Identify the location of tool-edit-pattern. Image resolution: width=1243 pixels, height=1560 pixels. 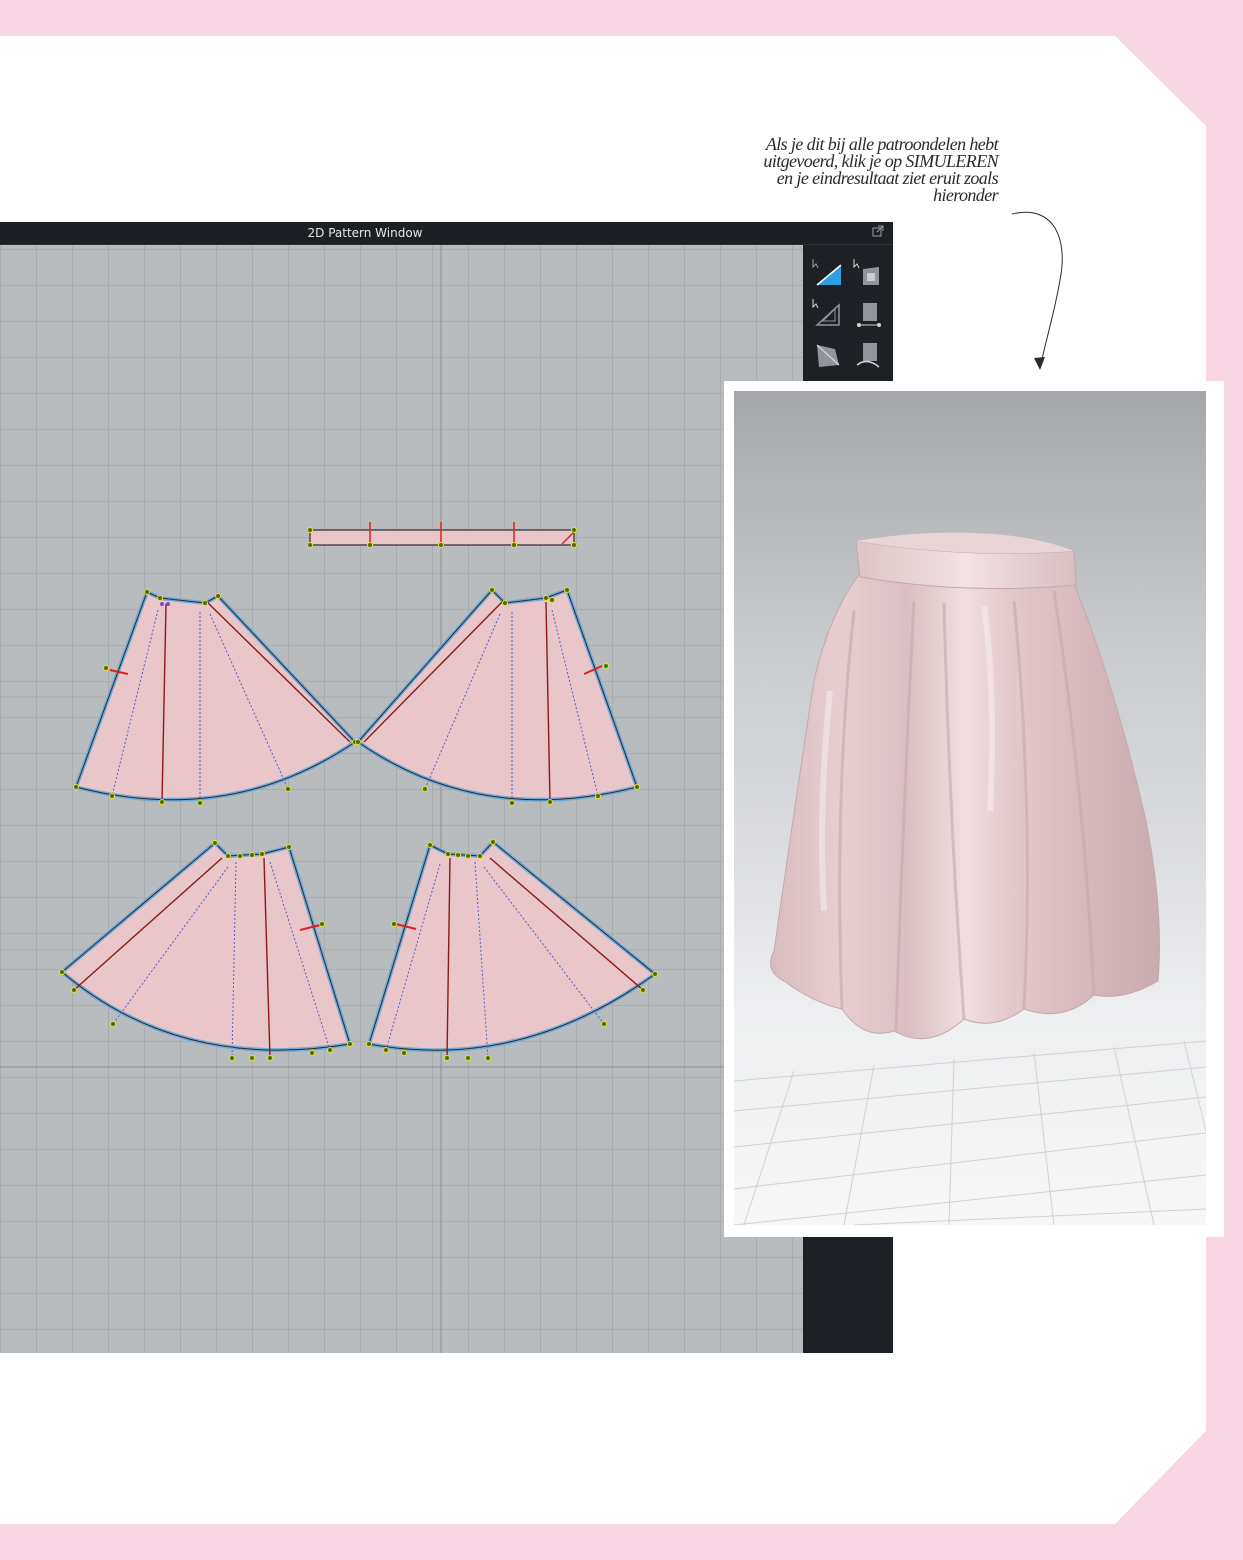
(828, 313).